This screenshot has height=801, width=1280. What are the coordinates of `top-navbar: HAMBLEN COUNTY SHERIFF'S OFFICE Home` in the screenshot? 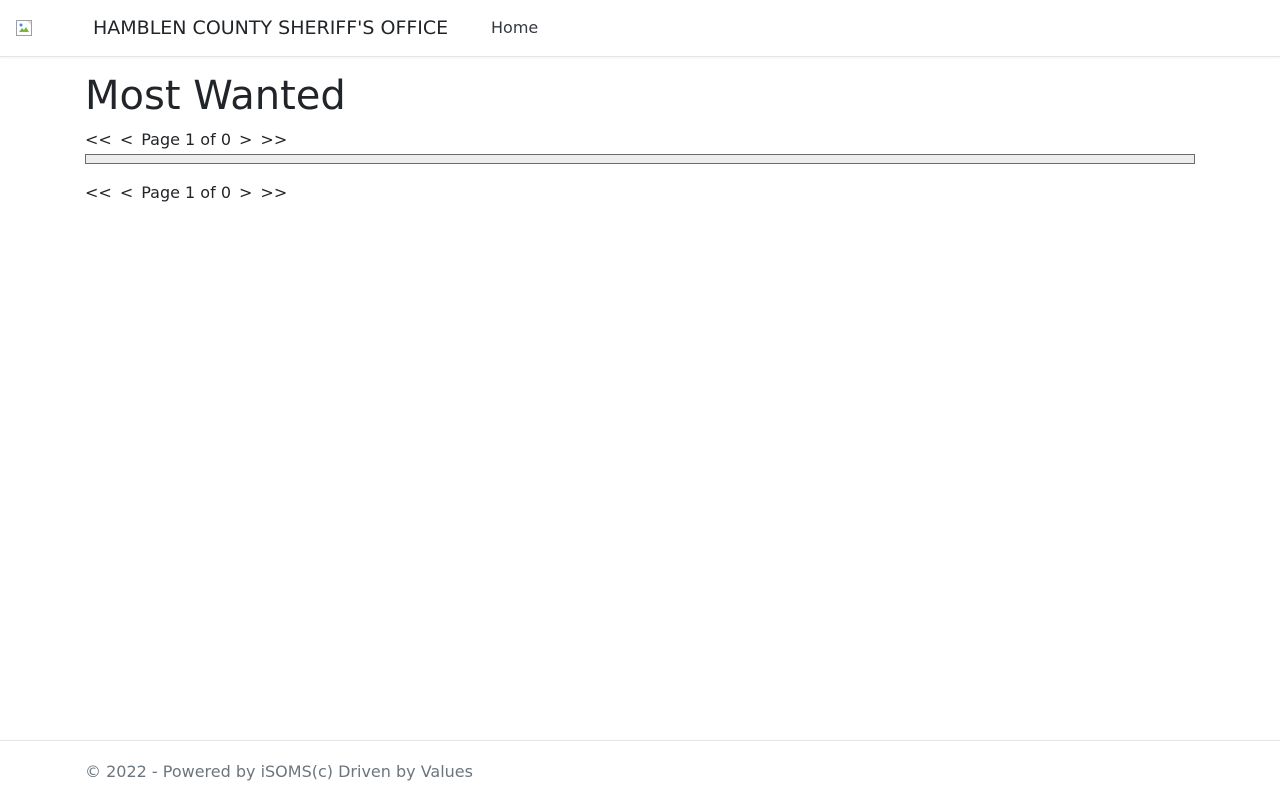 It's located at (640, 28).